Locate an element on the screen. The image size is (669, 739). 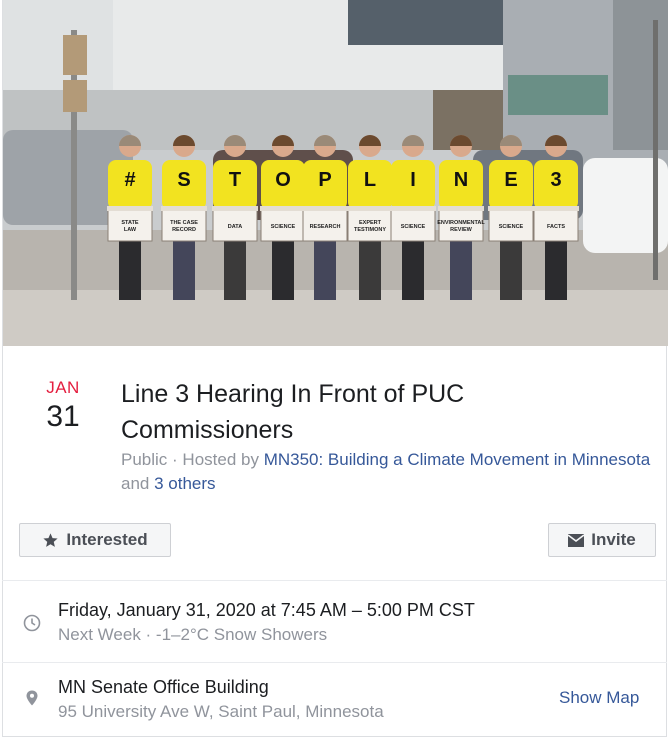
photo-box: STATELAW is located at coordinates (130, 224).